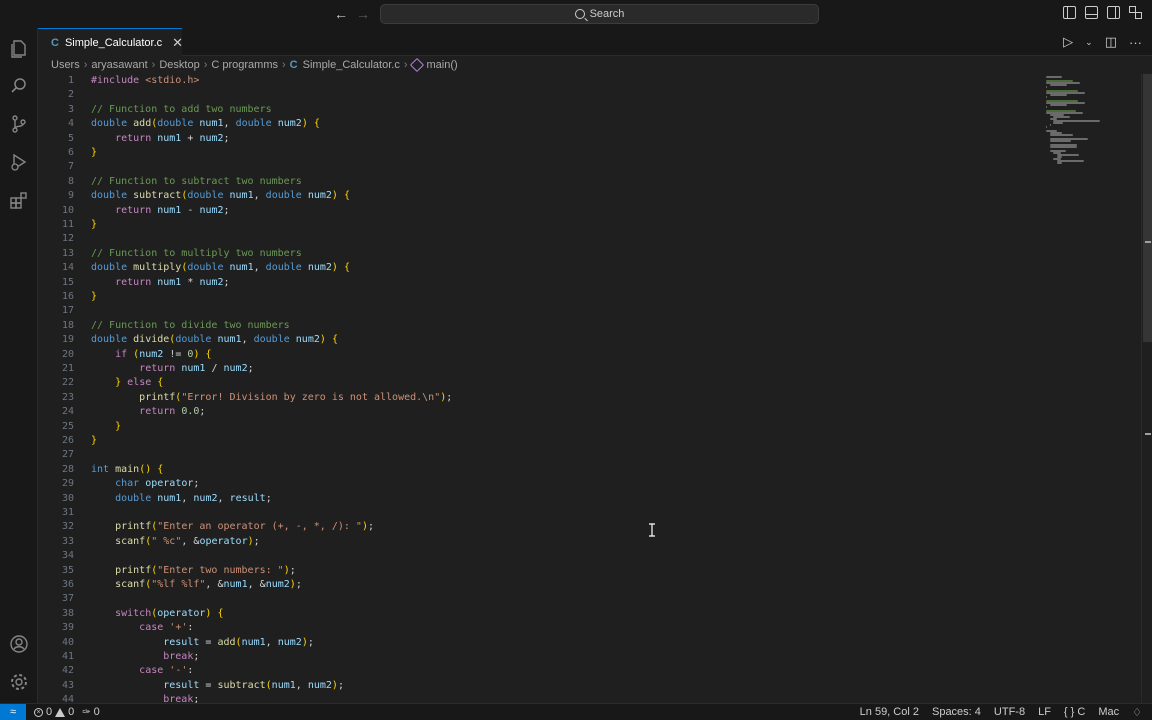 The image size is (1152, 720). Describe the element at coordinates (119, 65) in the screenshot. I see `breadcrumb-item: aryasawant` at that location.